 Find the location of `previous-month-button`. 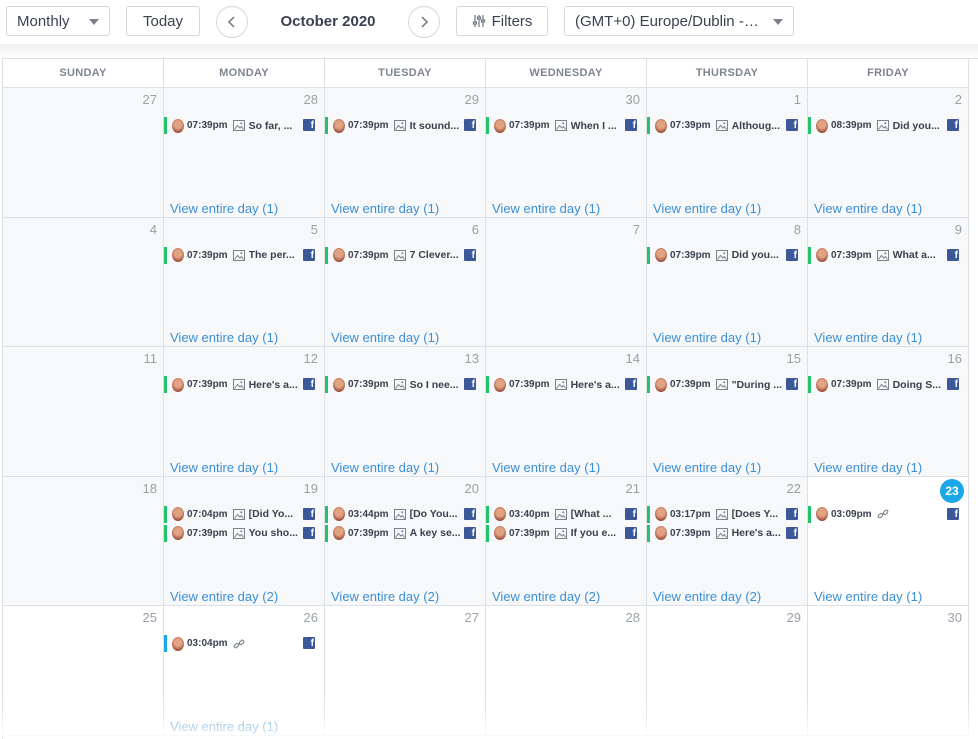

previous-month-button is located at coordinates (232, 22).